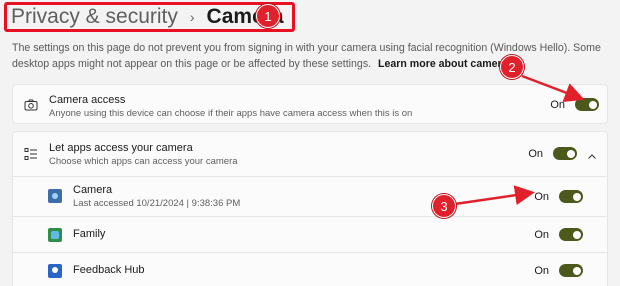 The width and height of the screenshot is (620, 286). I want to click on family-app-toggle, so click(571, 234).